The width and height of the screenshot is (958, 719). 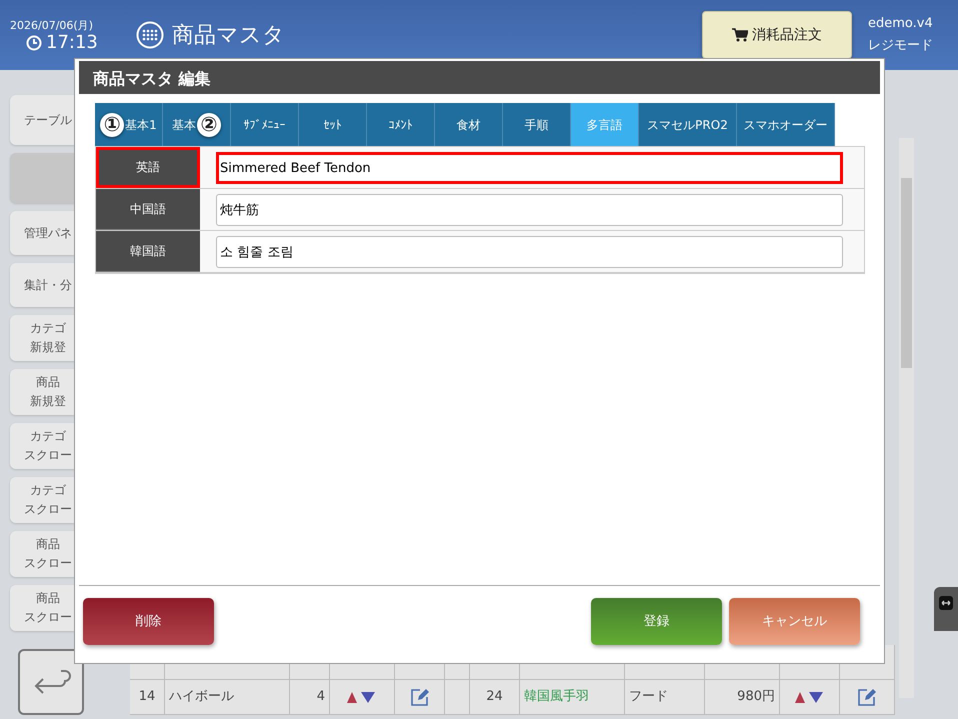 I want to click on row-number-cell-text: 24, so click(x=494, y=697).